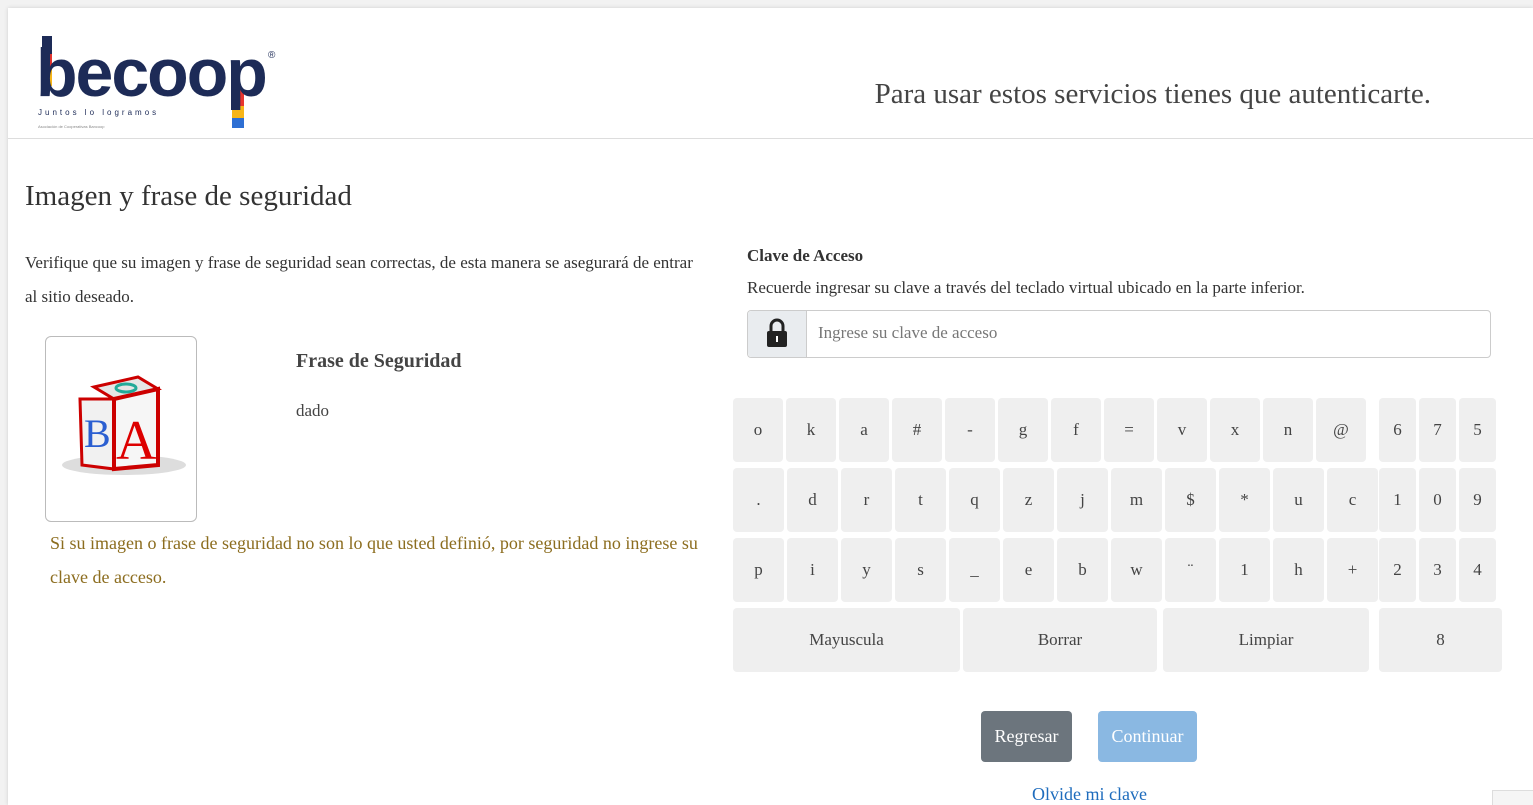 The height and width of the screenshot is (805, 1533). What do you see at coordinates (1244, 500) in the screenshot?
I see `keyboard-key: *` at bounding box center [1244, 500].